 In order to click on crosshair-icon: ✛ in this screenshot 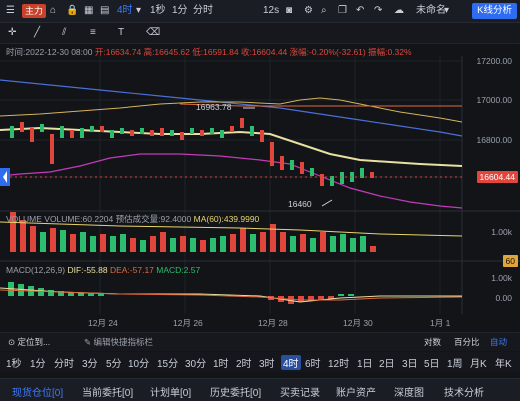, I will do `click(12, 33)`.